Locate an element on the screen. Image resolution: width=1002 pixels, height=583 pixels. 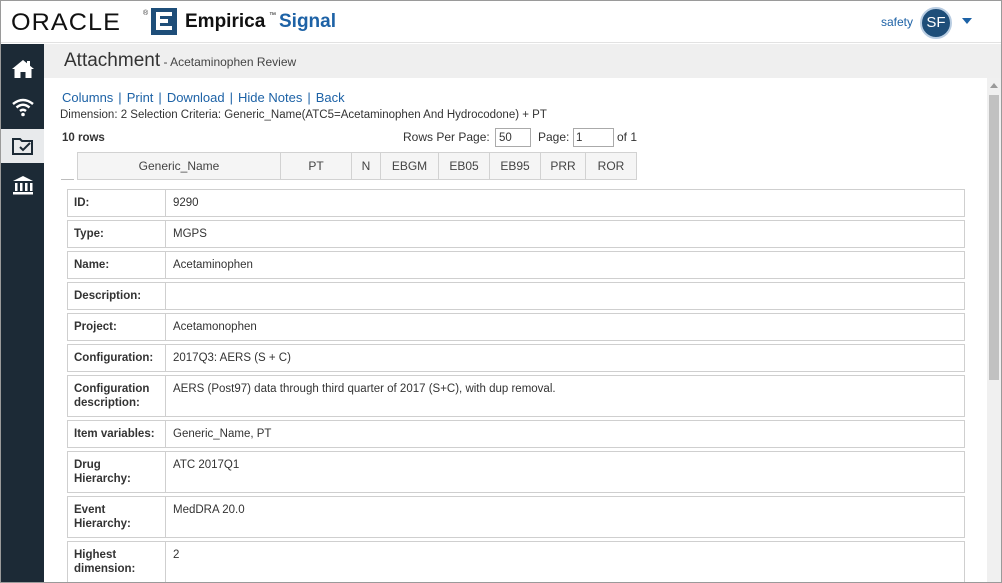
registered-mark: ® is located at coordinates (146, 13).